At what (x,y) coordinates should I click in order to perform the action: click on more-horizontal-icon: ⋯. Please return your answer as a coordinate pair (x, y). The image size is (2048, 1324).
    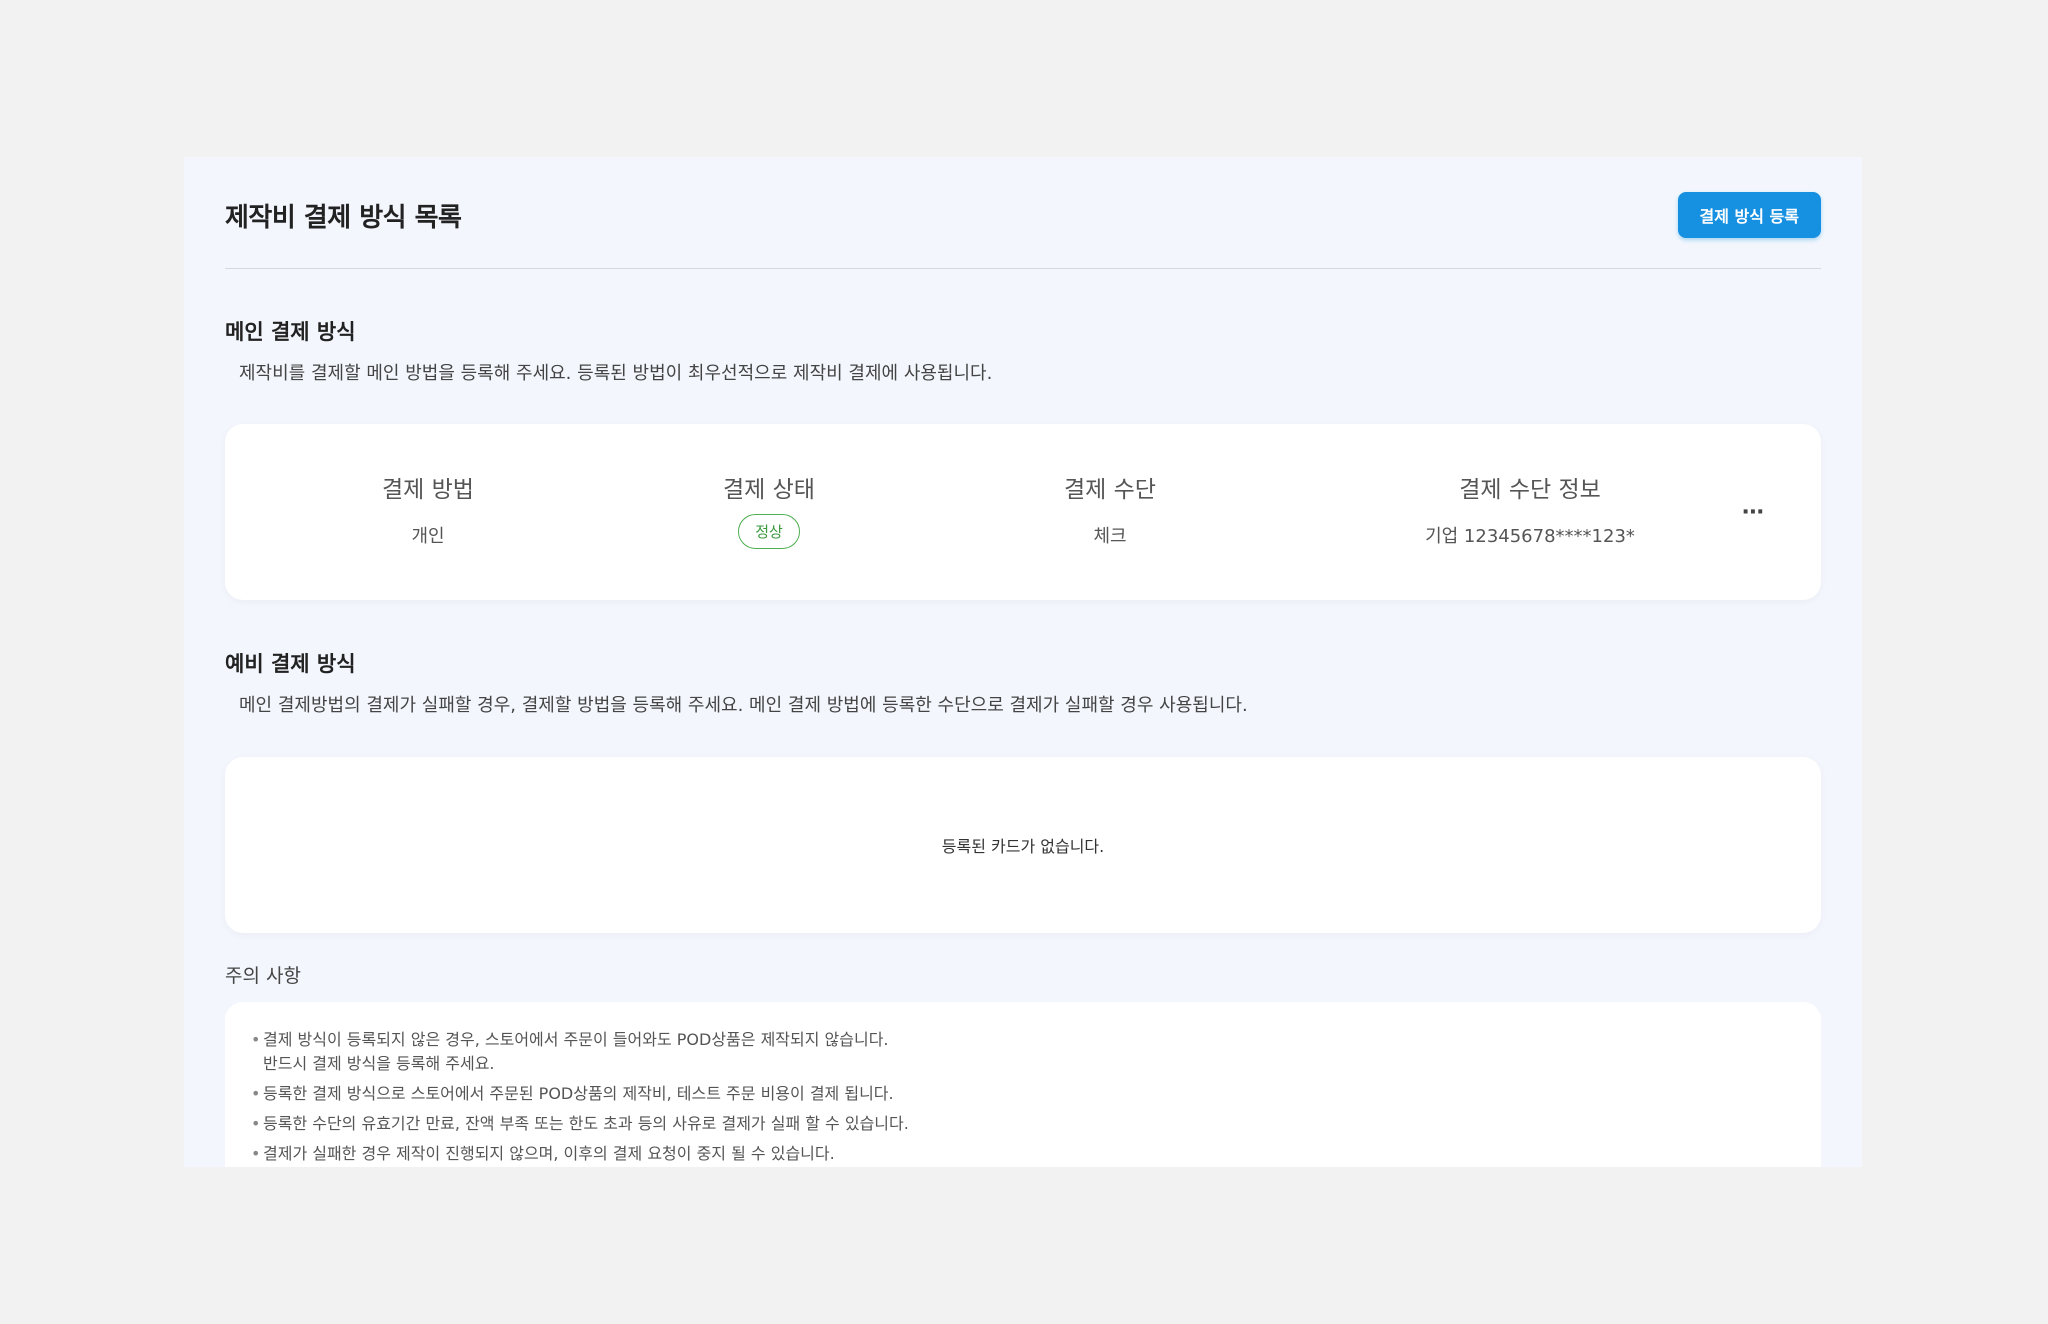
    Looking at the image, I should click on (1753, 512).